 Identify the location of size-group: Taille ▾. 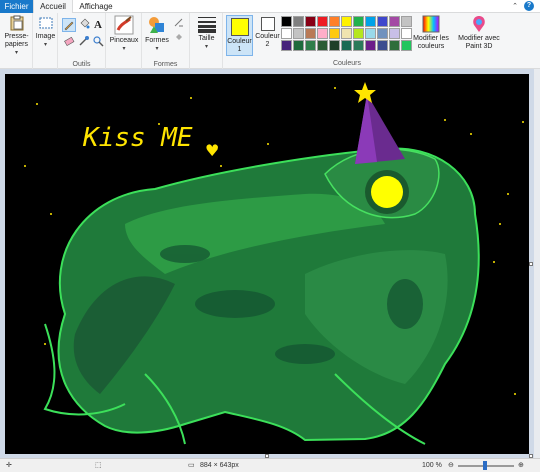
(206, 41).